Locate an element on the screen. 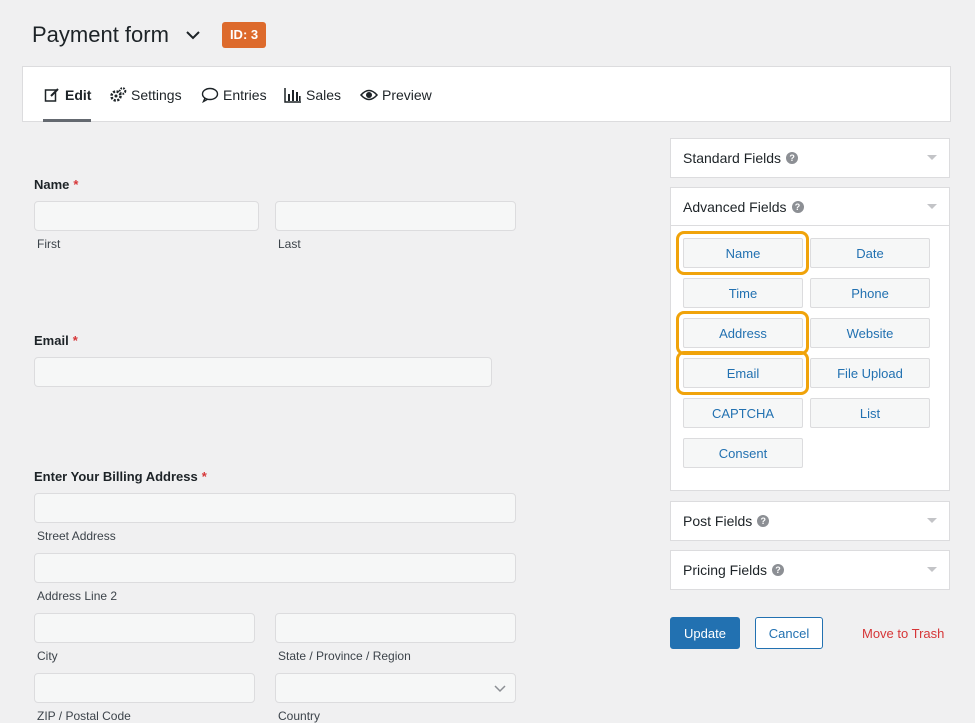  city-input is located at coordinates (144, 628).